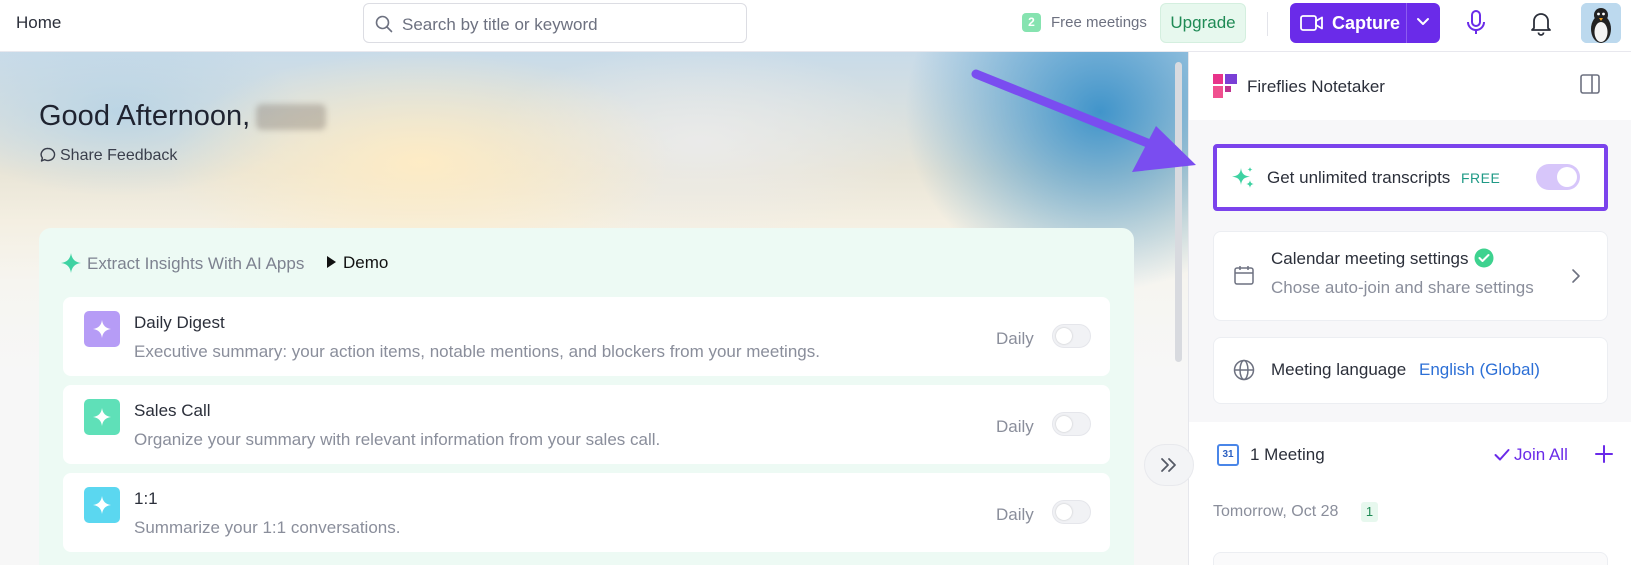 The height and width of the screenshot is (565, 1631). I want to click on sparkles-icon, so click(1243, 177).